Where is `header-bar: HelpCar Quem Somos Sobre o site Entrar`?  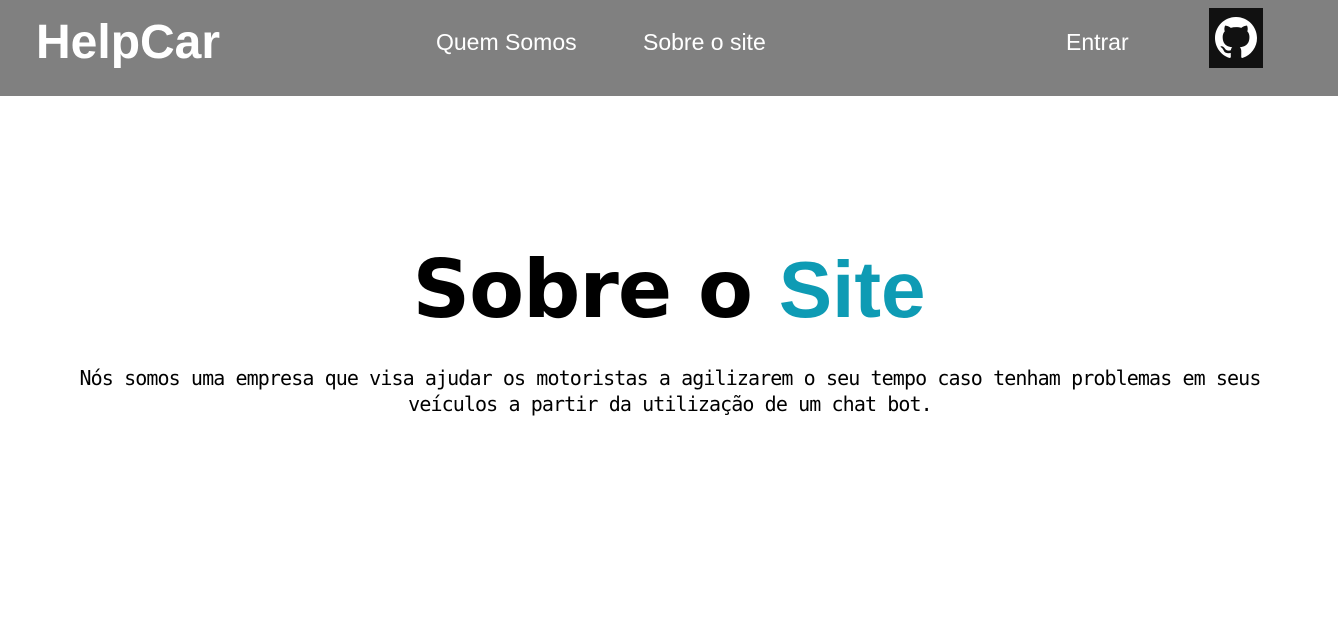 header-bar: HelpCar Quem Somos Sobre o site Entrar is located at coordinates (669, 48).